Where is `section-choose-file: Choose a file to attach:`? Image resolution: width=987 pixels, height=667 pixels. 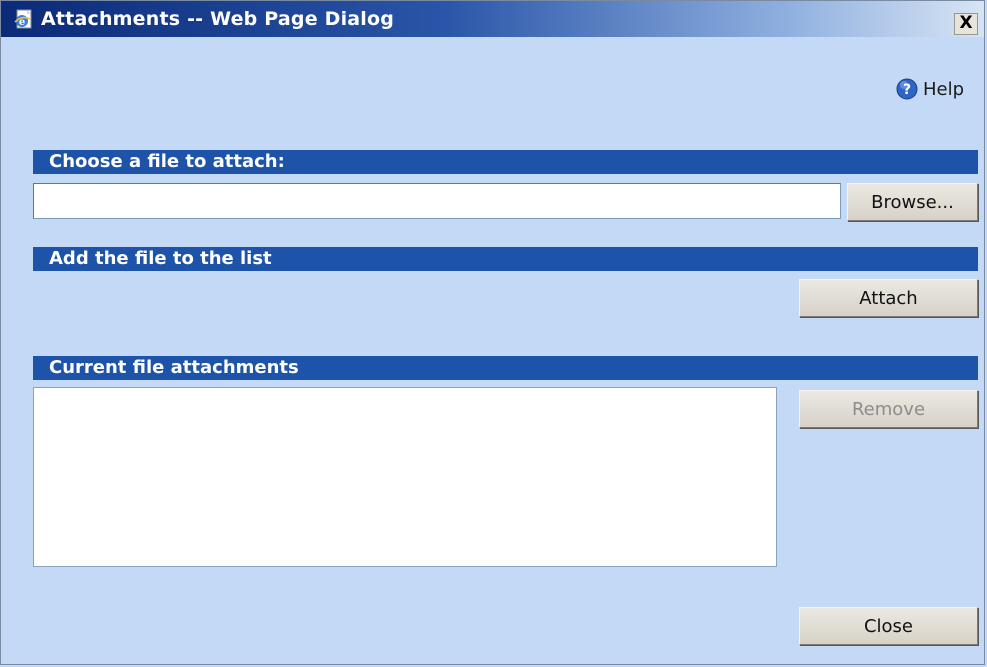
section-choose-file: Choose a file to attach: is located at coordinates (505, 162).